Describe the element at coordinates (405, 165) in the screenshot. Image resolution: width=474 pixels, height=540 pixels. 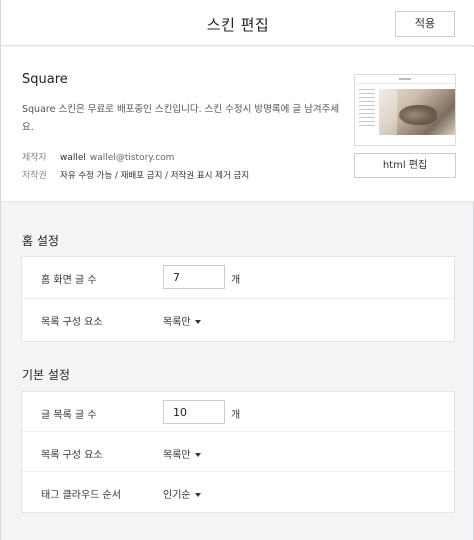
I see `html-edit-button: html 편집` at that location.